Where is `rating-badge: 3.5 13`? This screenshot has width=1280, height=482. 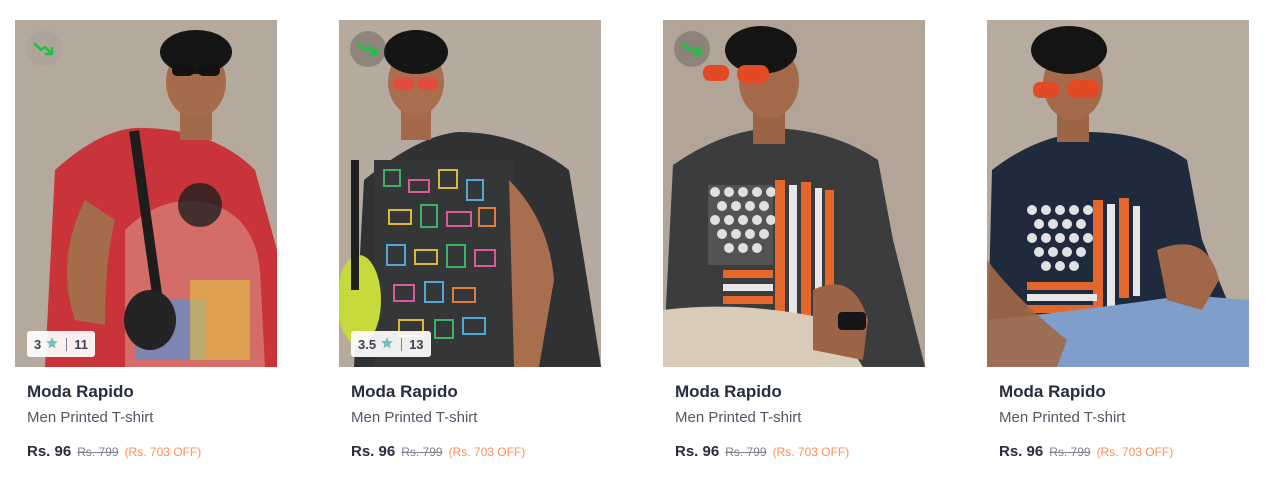
rating-badge: 3.5 13 is located at coordinates (391, 344).